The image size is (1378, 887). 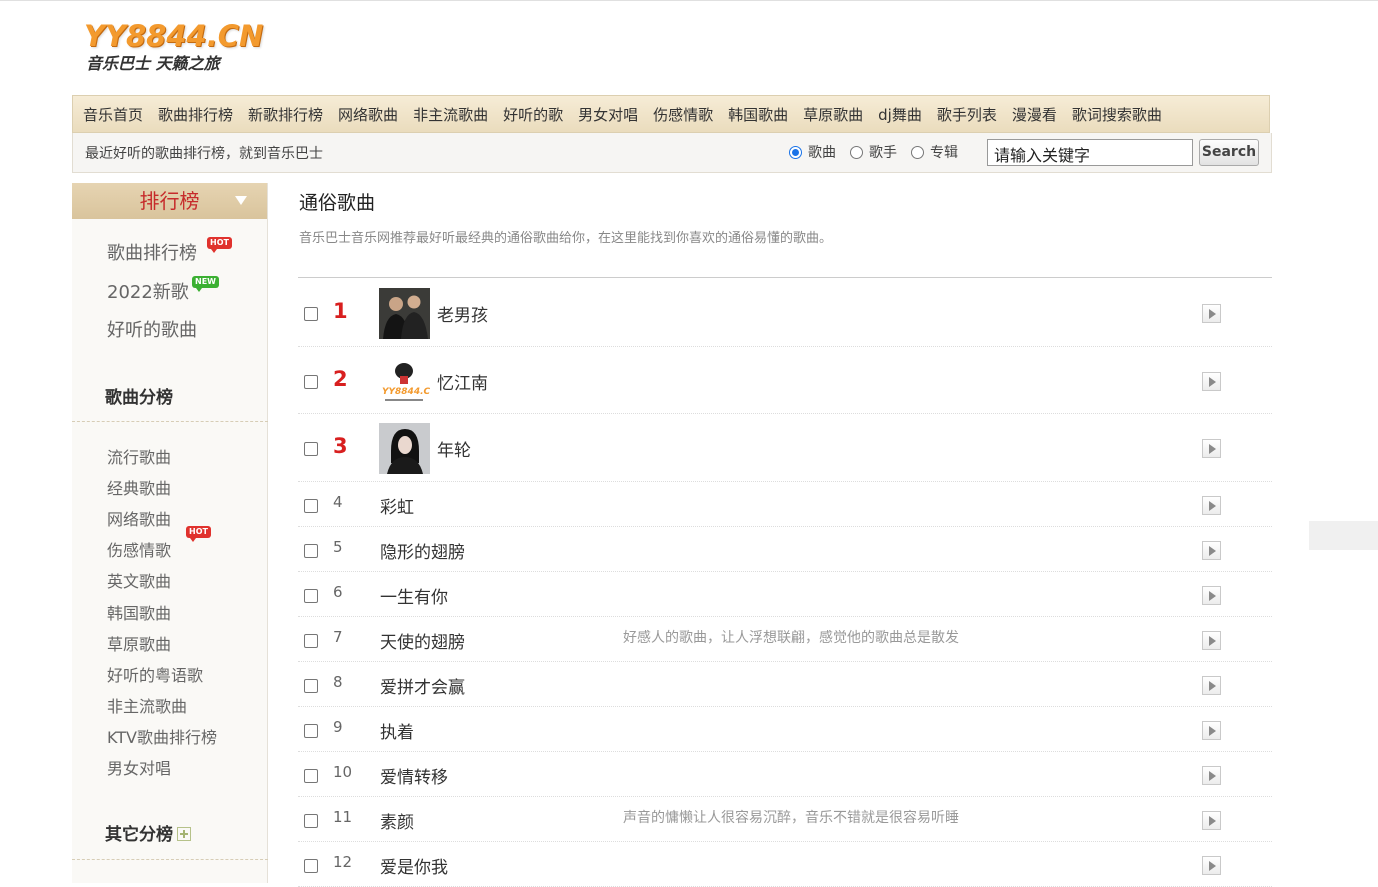 What do you see at coordinates (672, 153) in the screenshot?
I see `search-bar: 最近好听的歌曲排行榜，就到音乐巴士 歌曲歌手专辑 请输入关键字 Search` at bounding box center [672, 153].